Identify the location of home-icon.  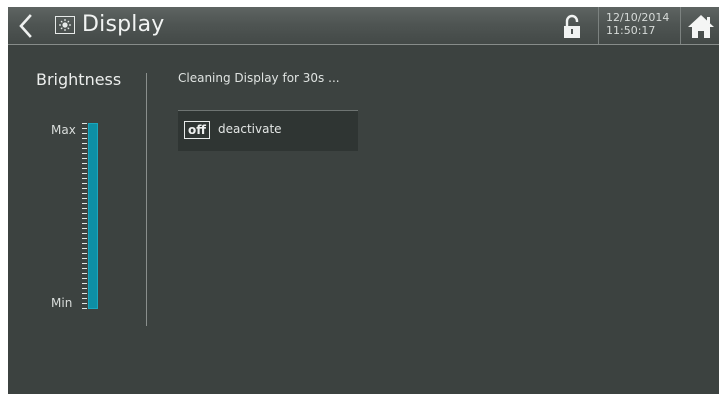
(701, 26).